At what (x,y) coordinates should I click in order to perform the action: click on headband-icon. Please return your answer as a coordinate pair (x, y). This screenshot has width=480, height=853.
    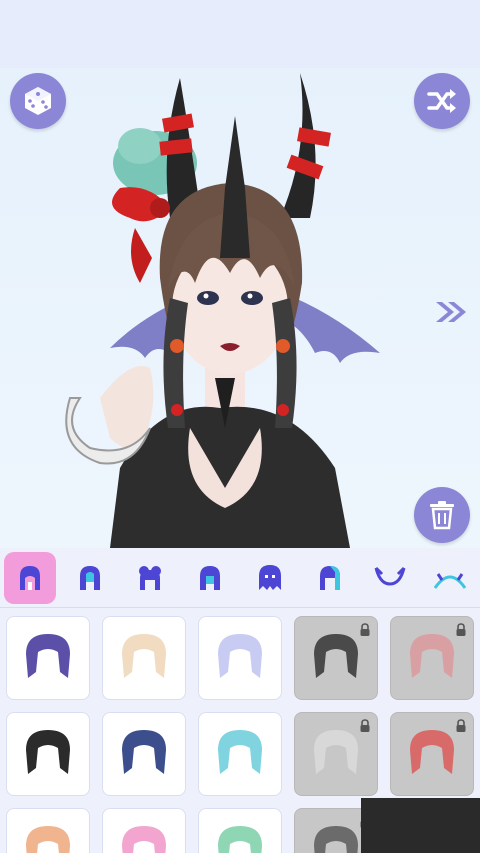
    Looking at the image, I should click on (450, 580).